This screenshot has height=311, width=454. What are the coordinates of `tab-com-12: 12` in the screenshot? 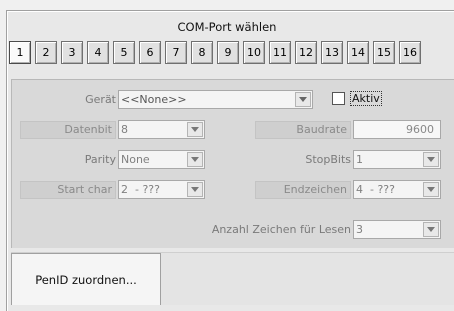 It's located at (306, 52).